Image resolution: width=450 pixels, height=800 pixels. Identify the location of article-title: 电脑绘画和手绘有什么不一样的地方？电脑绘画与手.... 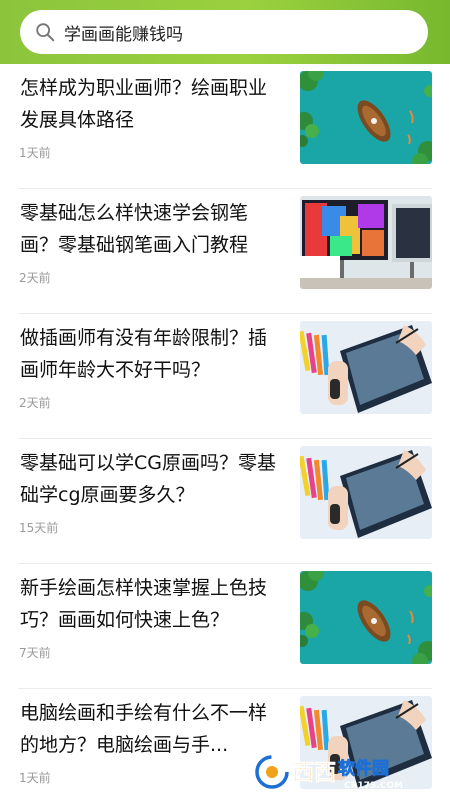
(151, 729).